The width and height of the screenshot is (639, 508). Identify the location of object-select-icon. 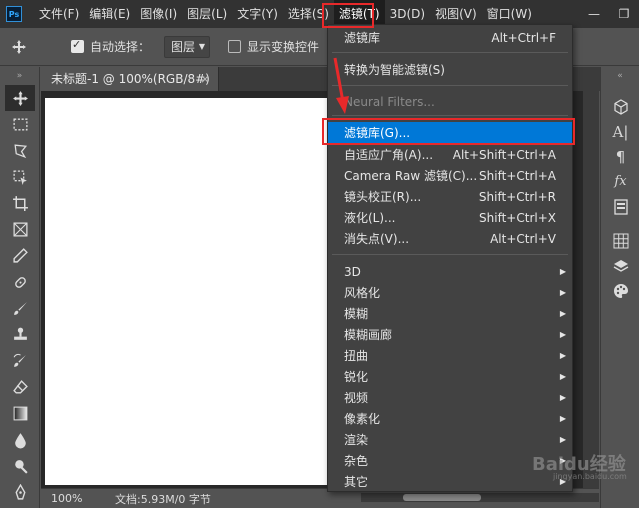
(20, 177).